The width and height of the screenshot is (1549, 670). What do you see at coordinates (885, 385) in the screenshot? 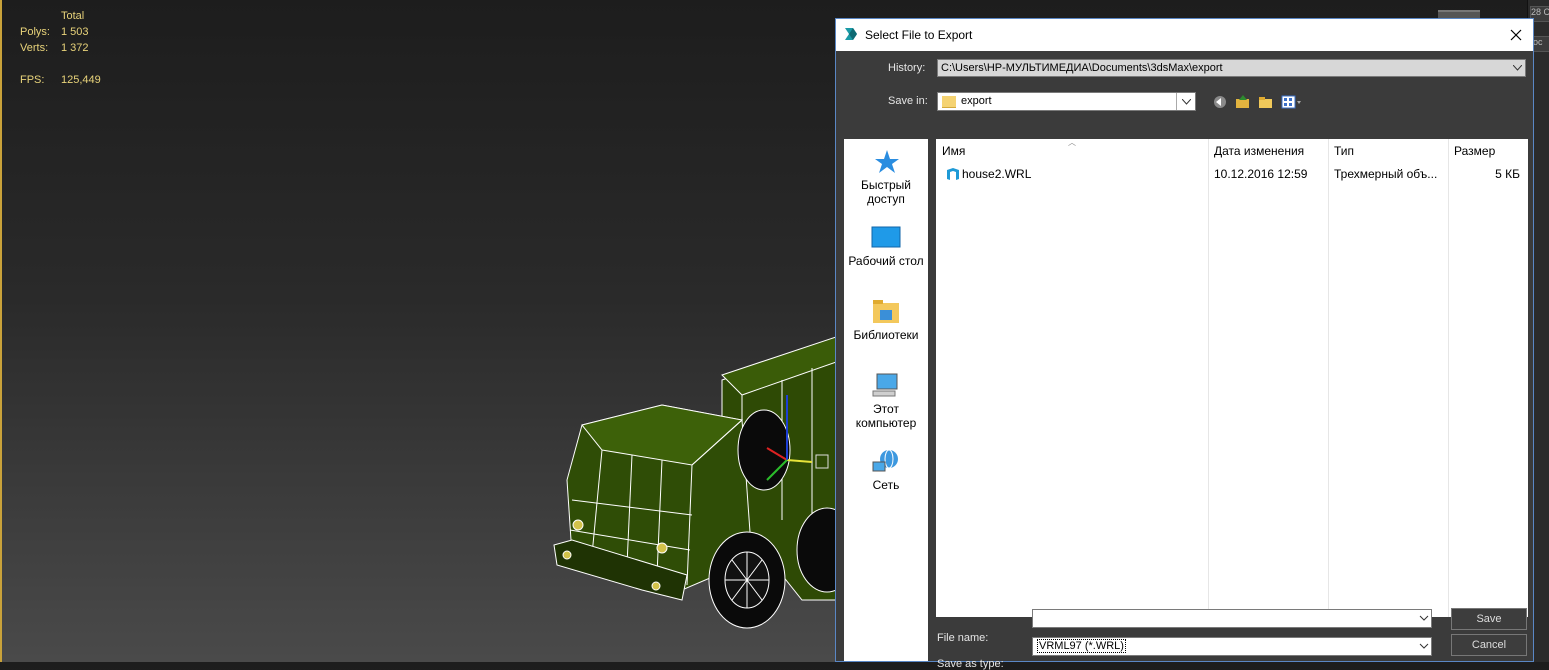
I see `computer-icon` at bounding box center [885, 385].